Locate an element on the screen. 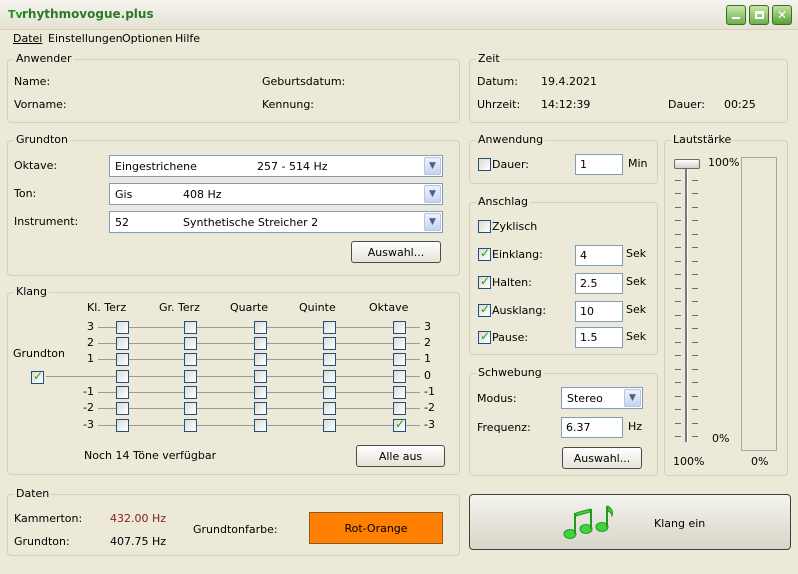 The width and height of the screenshot is (798, 574). klang-checkbox-quinte--3 is located at coordinates (329, 425).